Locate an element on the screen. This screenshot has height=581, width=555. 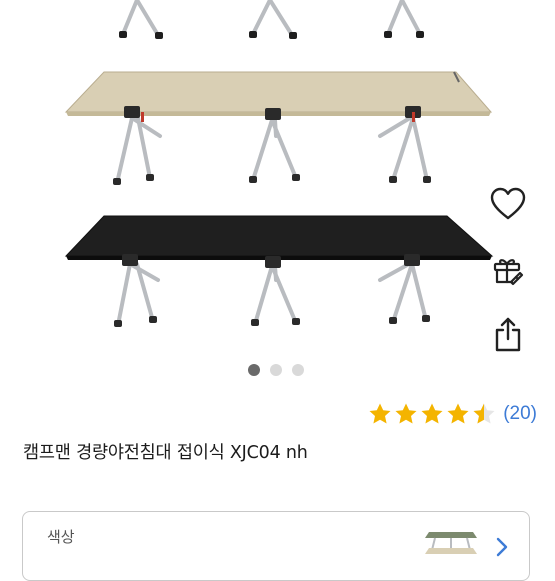
black-cot is located at coordinates (279, 271).